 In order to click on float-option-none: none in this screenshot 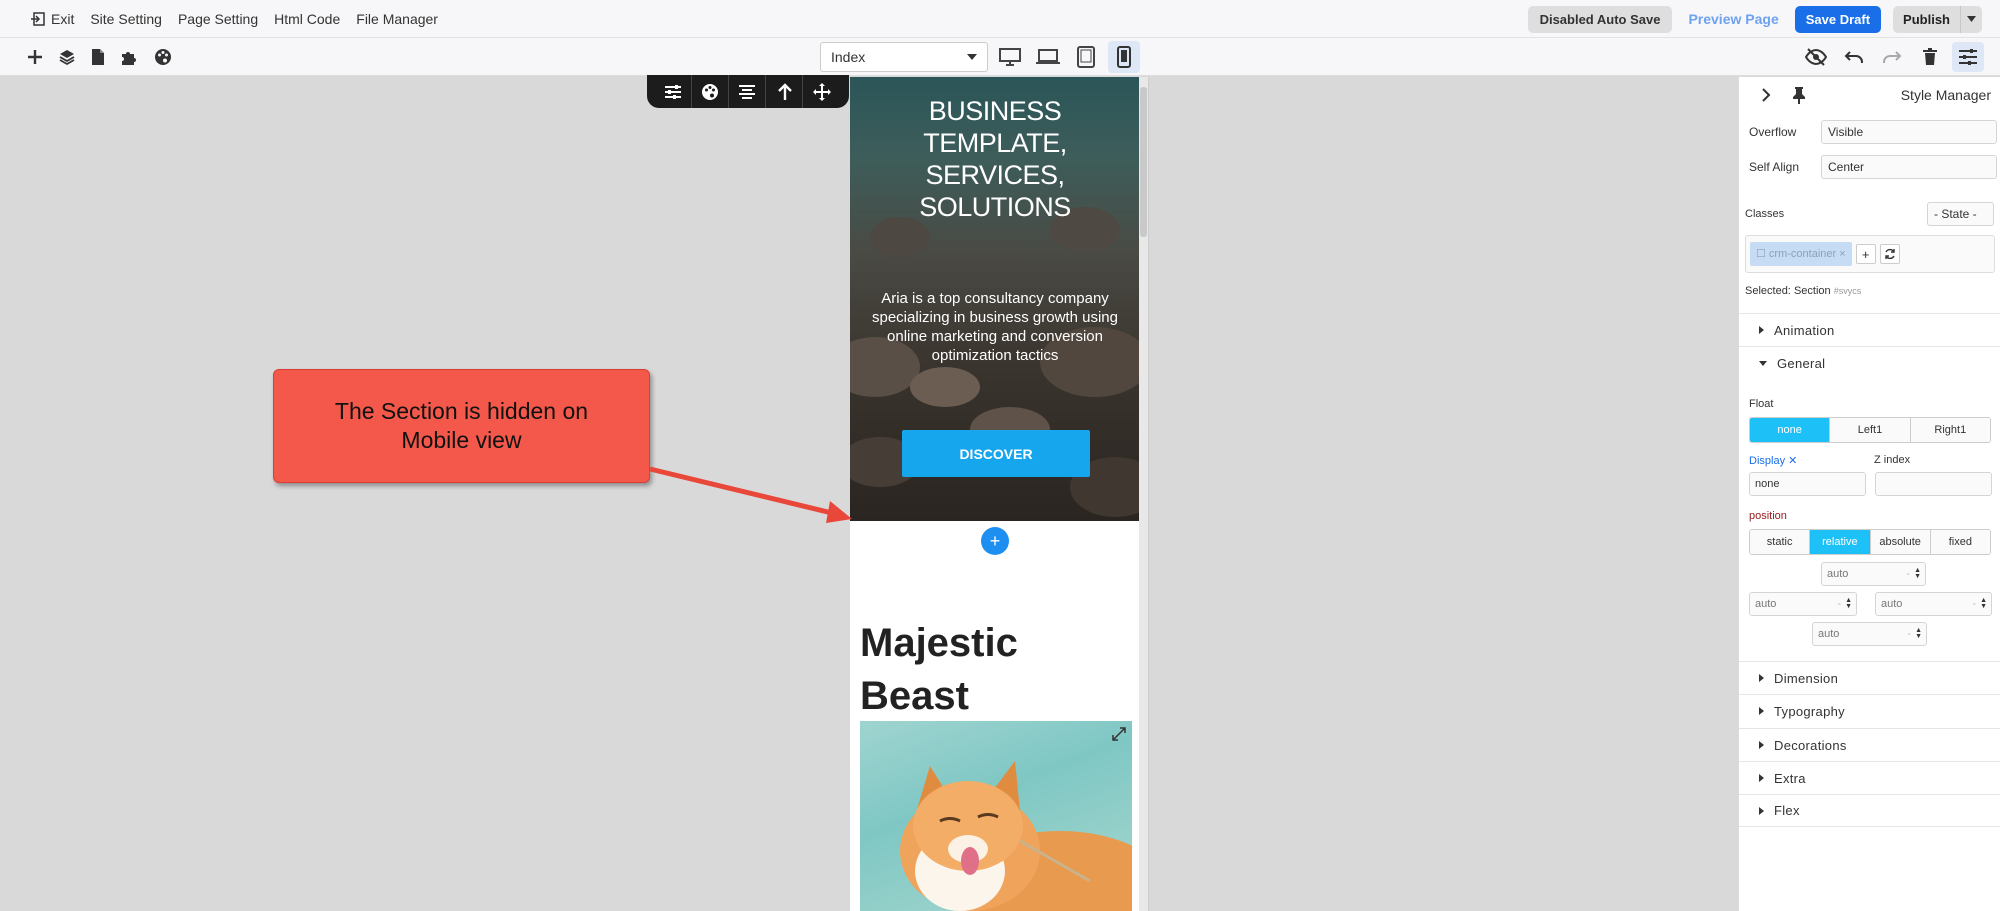, I will do `click(1790, 430)`.